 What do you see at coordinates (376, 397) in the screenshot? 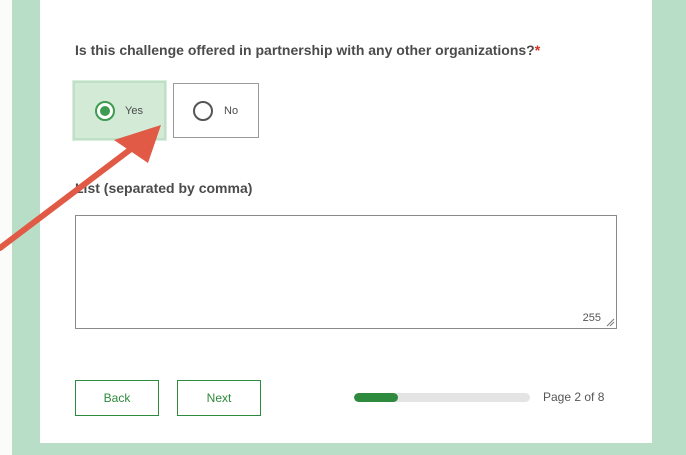
I see `progress-bar-fill` at bounding box center [376, 397].